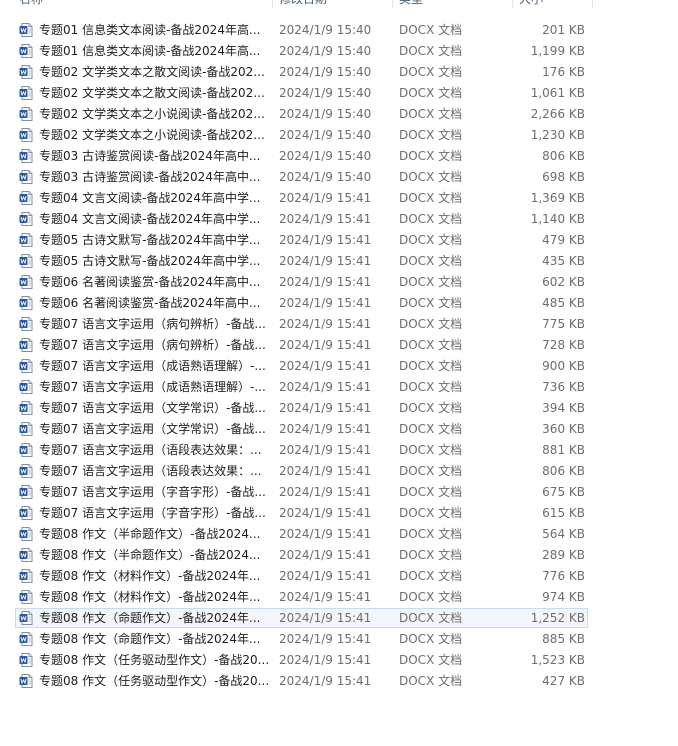 The width and height of the screenshot is (678, 746). I want to click on column-header-bar: 名称 修改日期 类型 大小, so click(339, 4).